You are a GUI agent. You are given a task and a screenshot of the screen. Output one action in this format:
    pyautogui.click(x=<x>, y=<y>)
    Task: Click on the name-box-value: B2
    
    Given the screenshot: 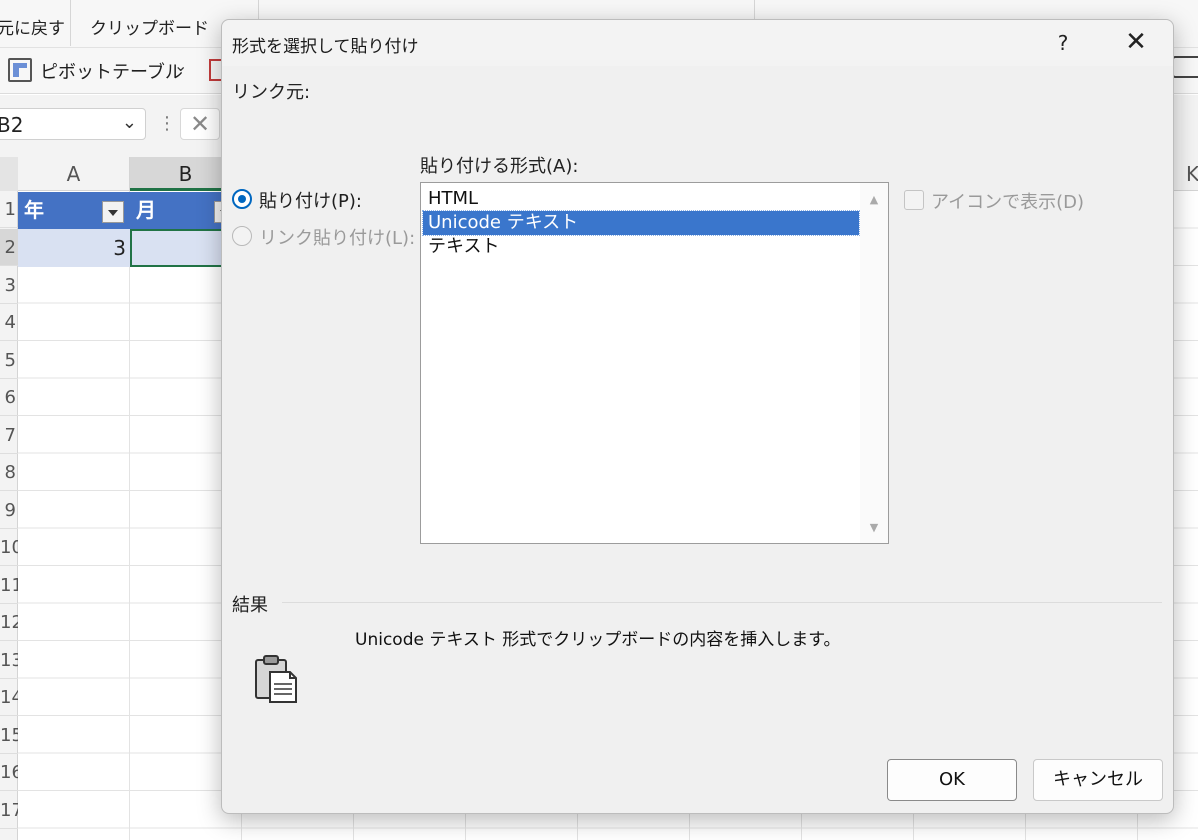 What is the action you would take?
    pyautogui.click(x=12, y=125)
    